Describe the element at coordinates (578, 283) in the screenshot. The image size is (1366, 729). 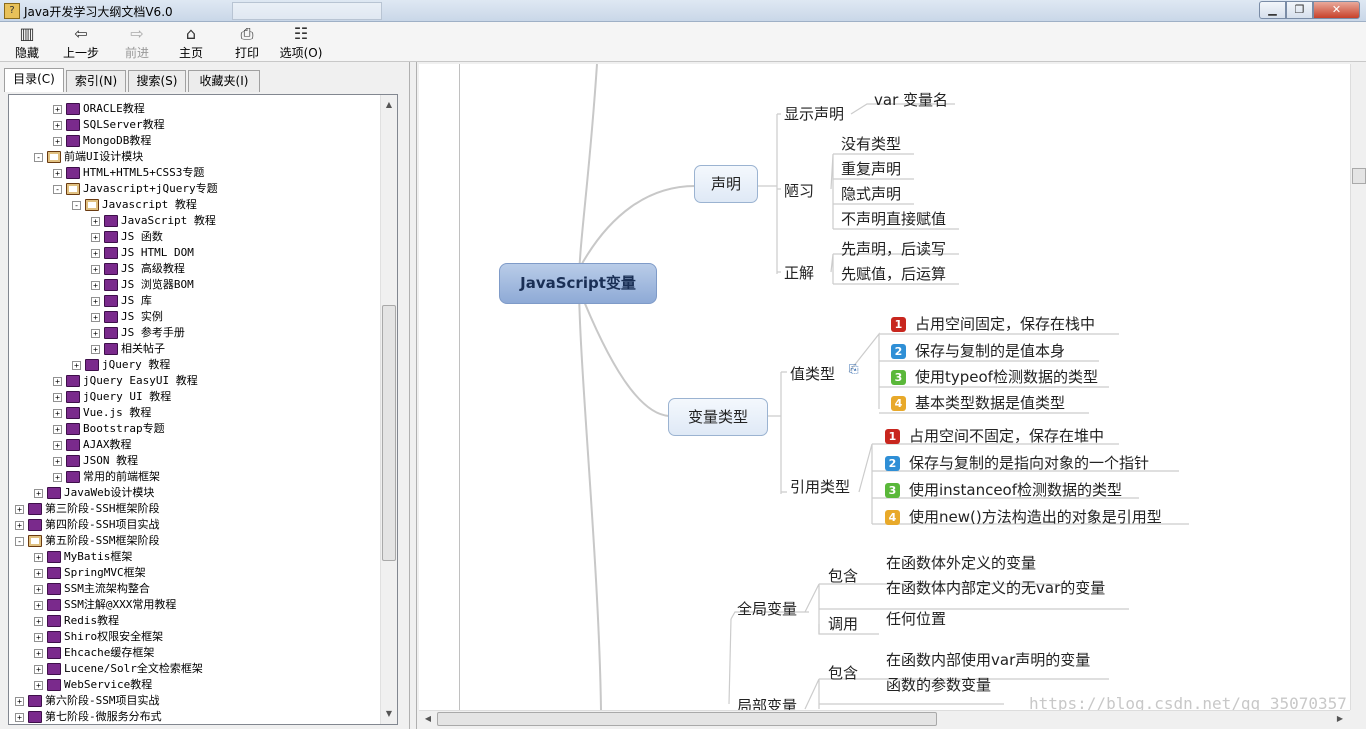
I see `root-topic: JavaScript变量` at that location.